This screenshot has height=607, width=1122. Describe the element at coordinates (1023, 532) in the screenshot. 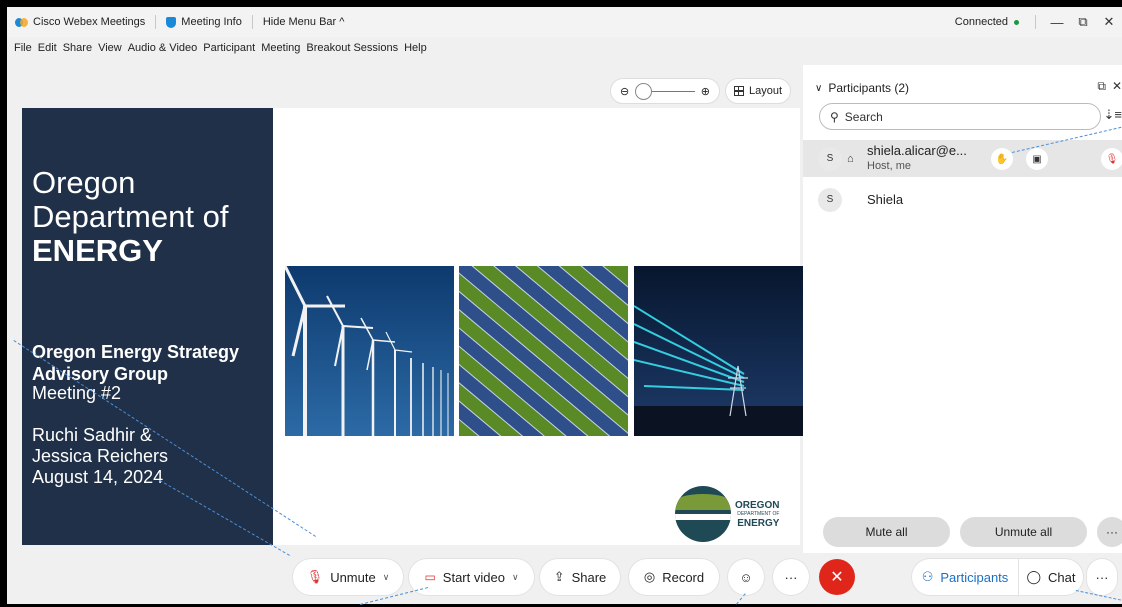

I see `unmute-all-button: Unmute all` at that location.